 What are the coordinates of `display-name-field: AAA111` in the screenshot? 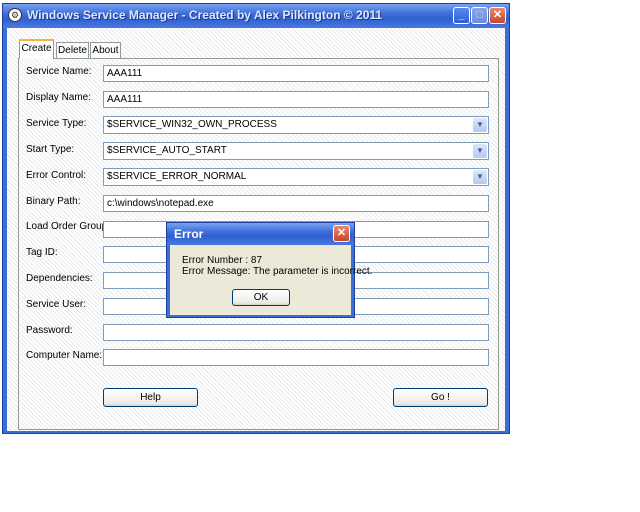 It's located at (296, 99).